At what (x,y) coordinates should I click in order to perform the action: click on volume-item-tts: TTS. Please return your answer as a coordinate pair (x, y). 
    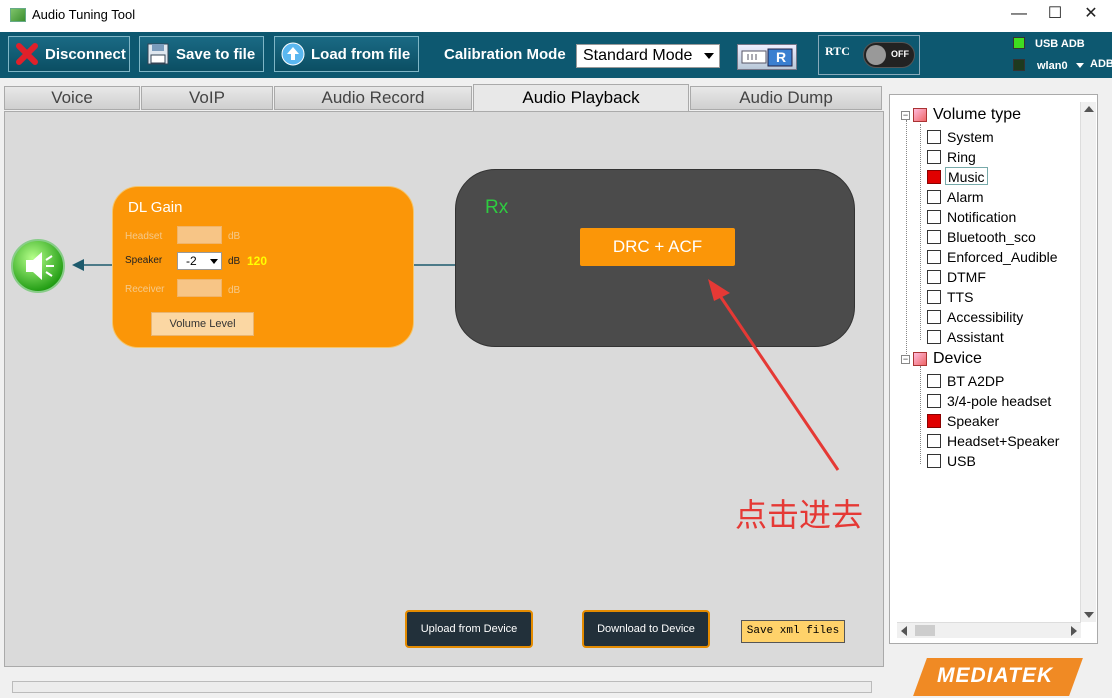
    Looking at the image, I should click on (960, 297).